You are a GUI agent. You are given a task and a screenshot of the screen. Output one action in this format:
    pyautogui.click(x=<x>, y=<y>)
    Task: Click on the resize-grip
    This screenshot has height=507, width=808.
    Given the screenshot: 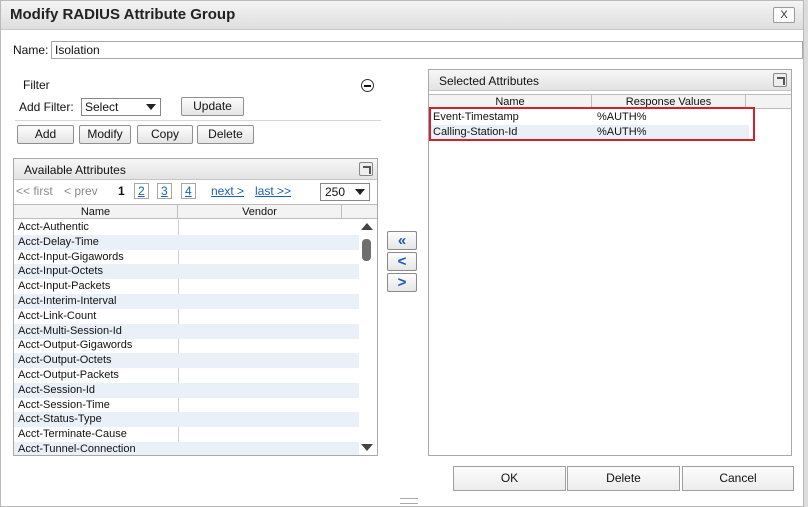 What is the action you would take?
    pyautogui.click(x=409, y=501)
    